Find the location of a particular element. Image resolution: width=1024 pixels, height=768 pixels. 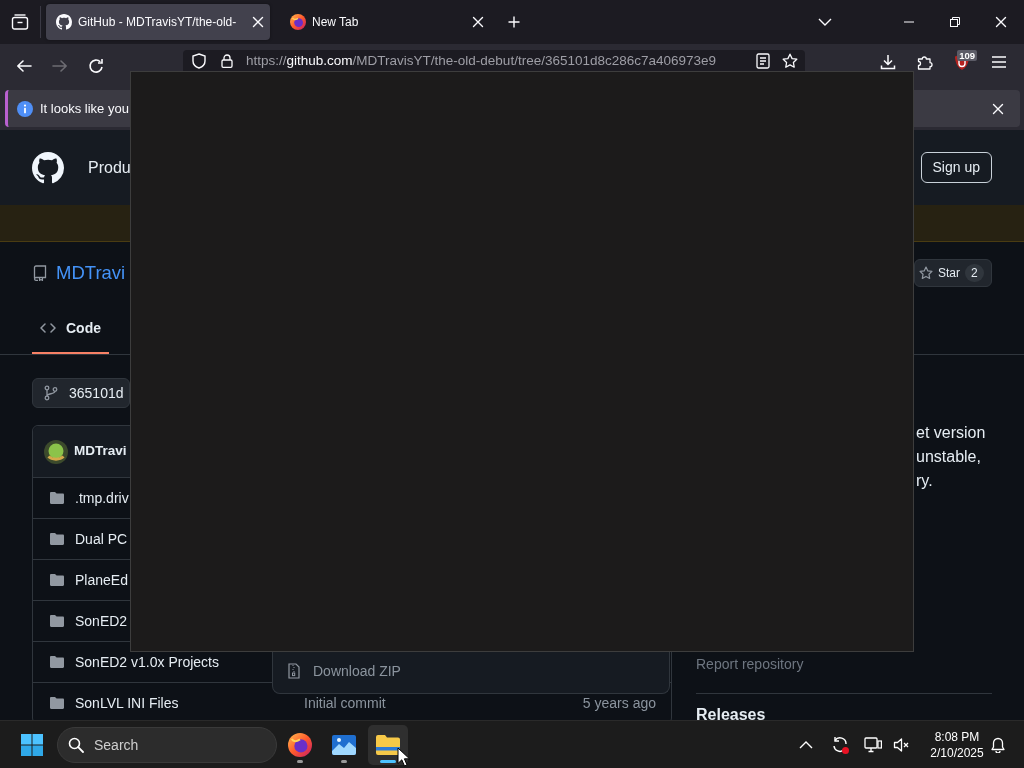

puzzle-icon is located at coordinates (925, 62).